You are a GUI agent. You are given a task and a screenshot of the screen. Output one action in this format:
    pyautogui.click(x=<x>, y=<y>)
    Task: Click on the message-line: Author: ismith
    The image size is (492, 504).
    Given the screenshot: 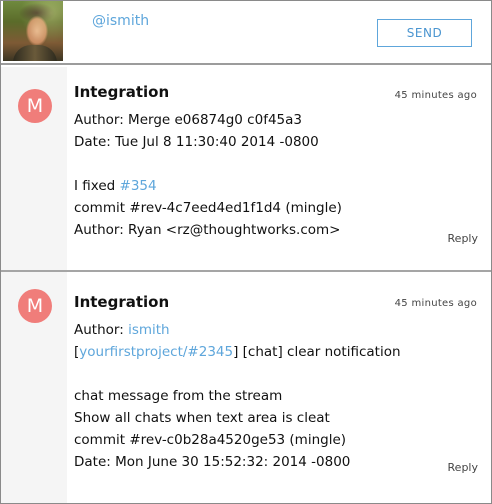 What is the action you would take?
    pyautogui.click(x=264, y=330)
    